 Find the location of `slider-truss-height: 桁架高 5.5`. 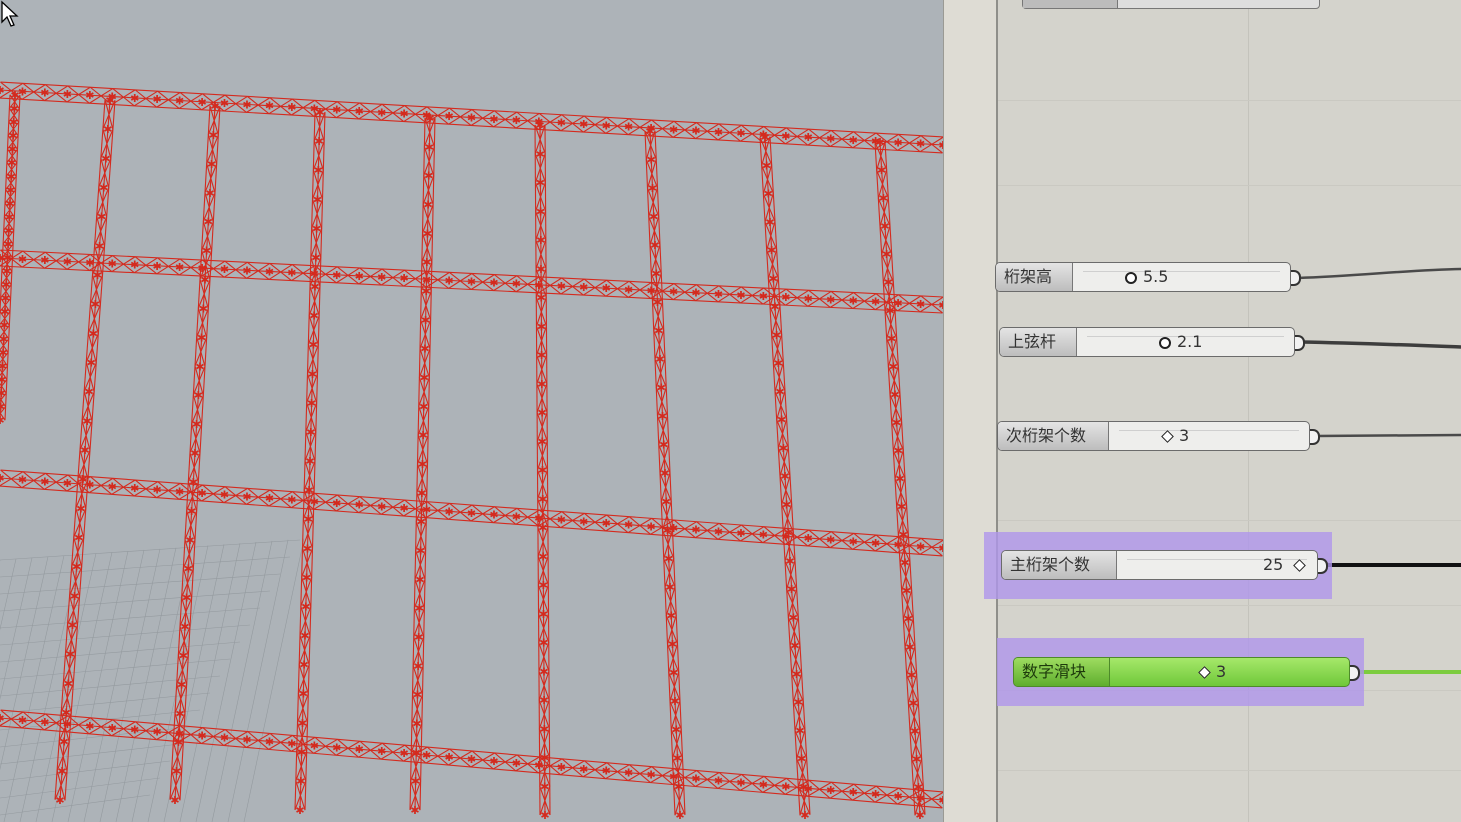

slider-truss-height: 桁架高 5.5 is located at coordinates (1148, 277).